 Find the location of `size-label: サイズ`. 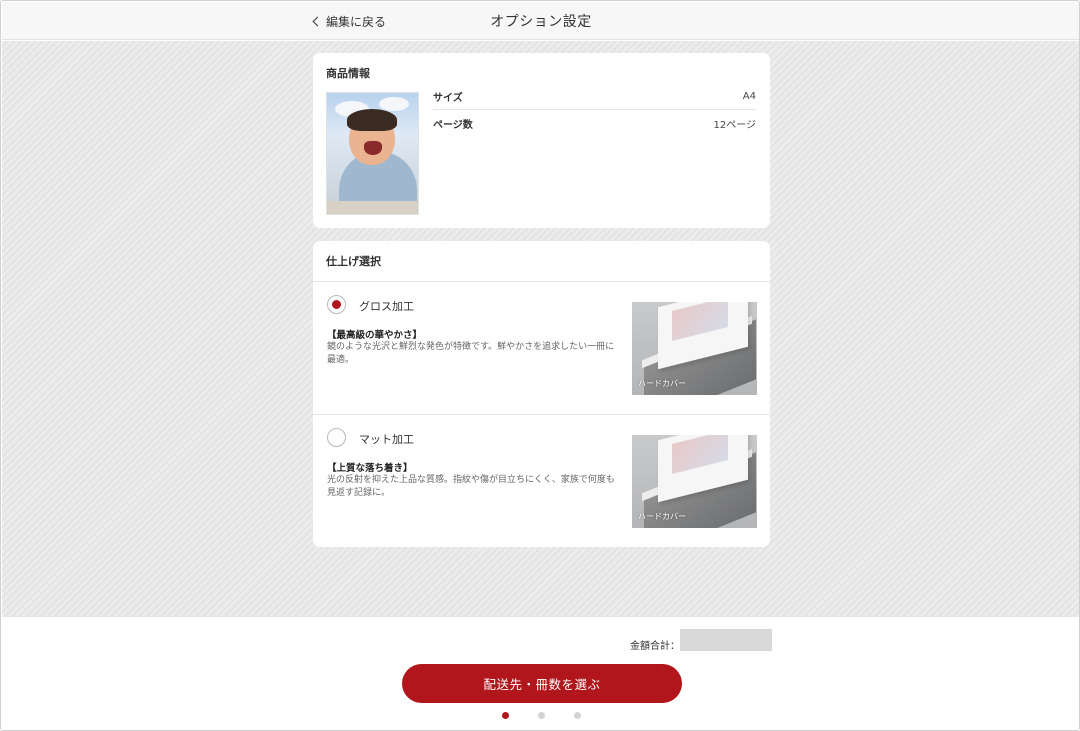

size-label: サイズ is located at coordinates (448, 98).